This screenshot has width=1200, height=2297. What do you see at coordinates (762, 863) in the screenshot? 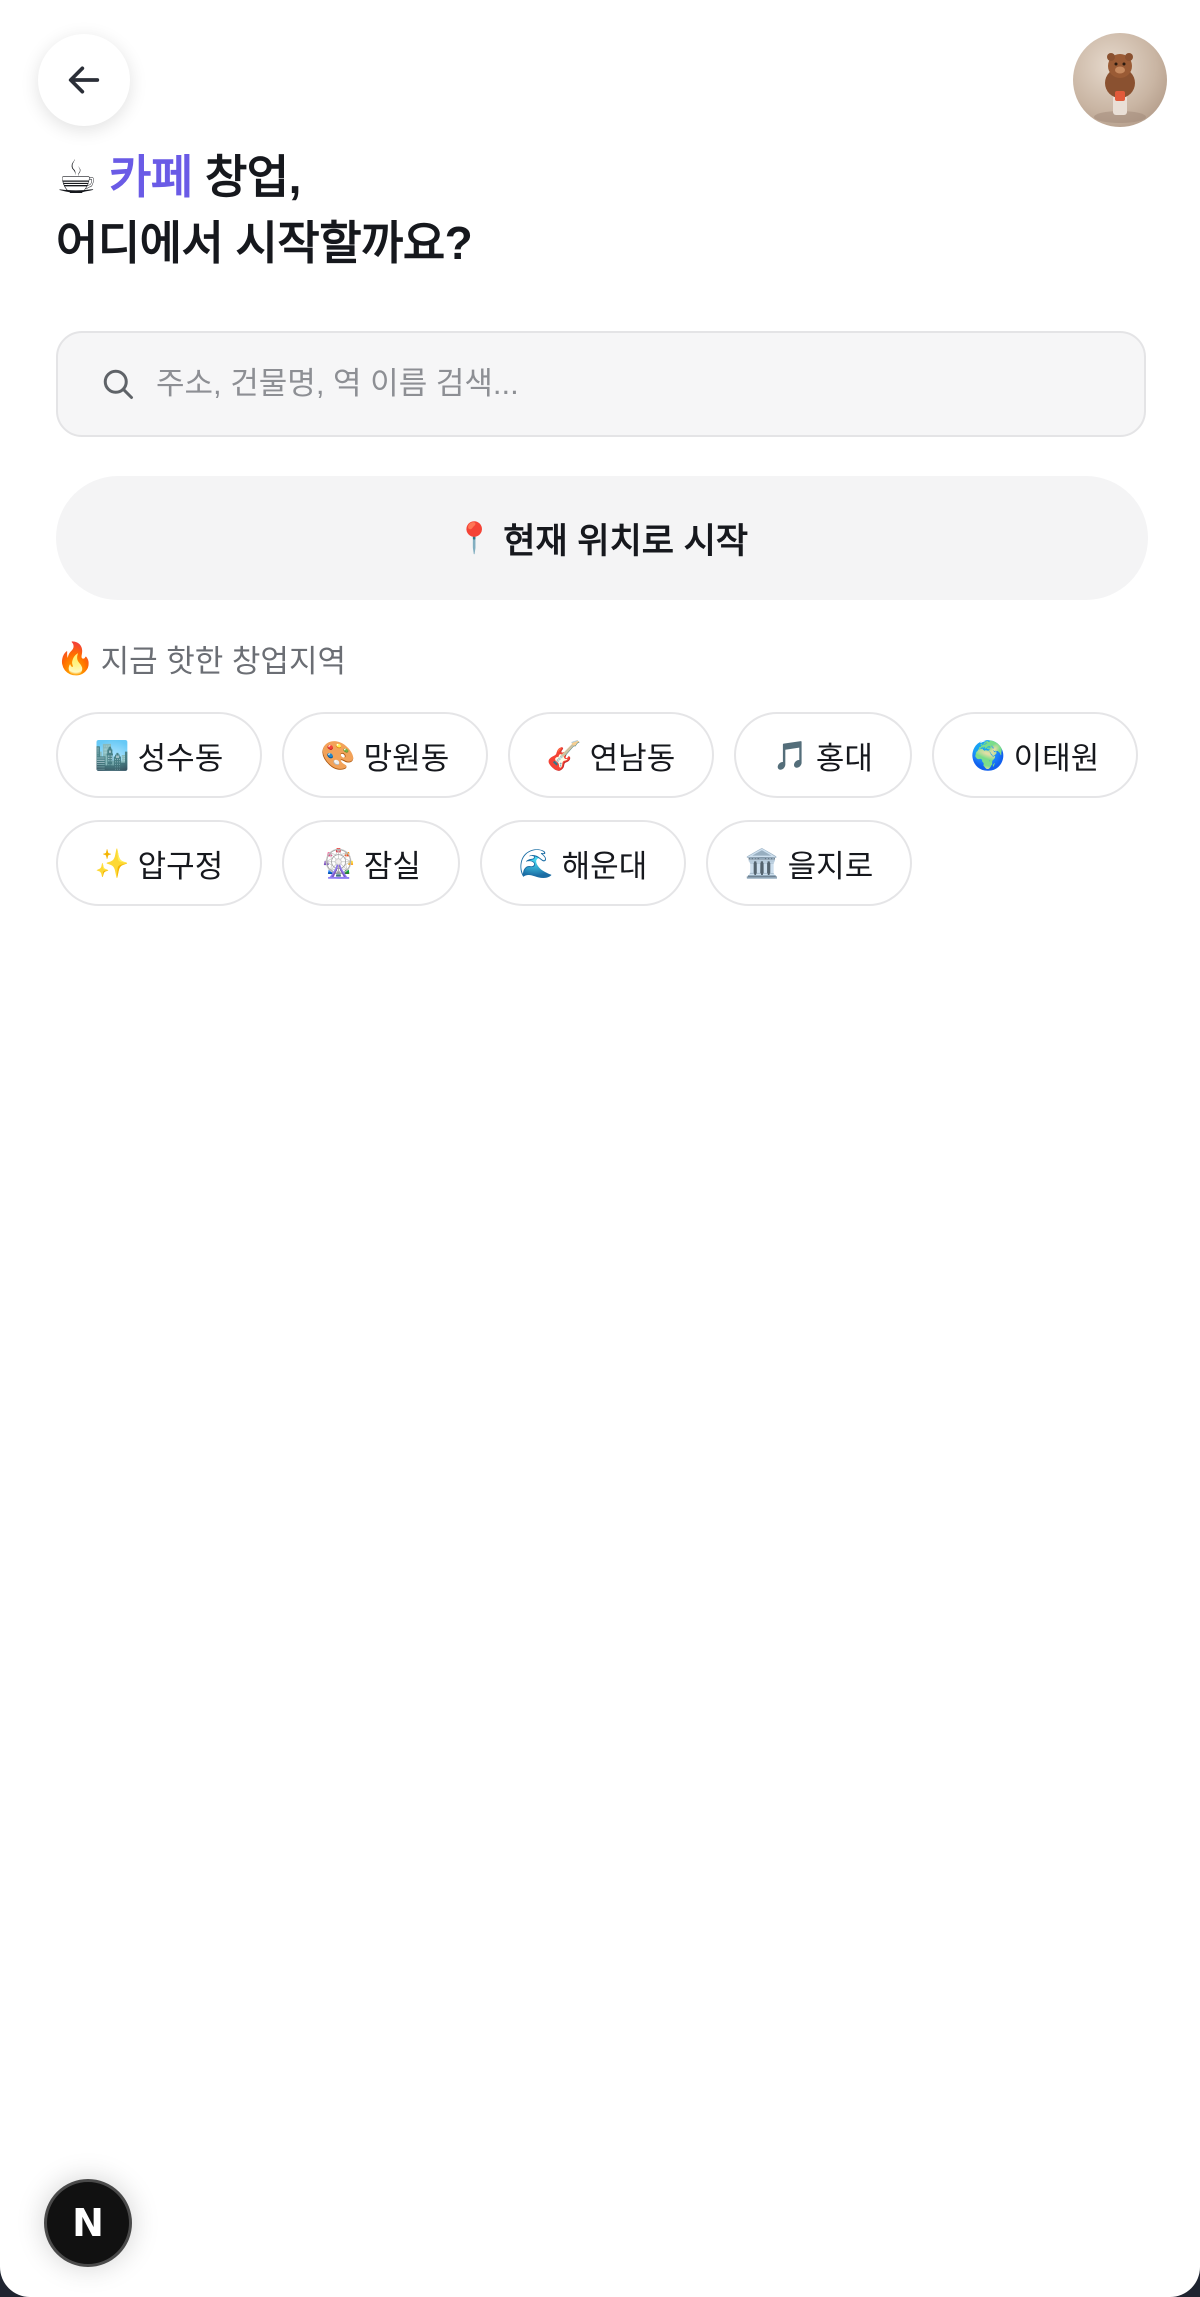
I see `classical-building-icon: 🏛️` at bounding box center [762, 863].